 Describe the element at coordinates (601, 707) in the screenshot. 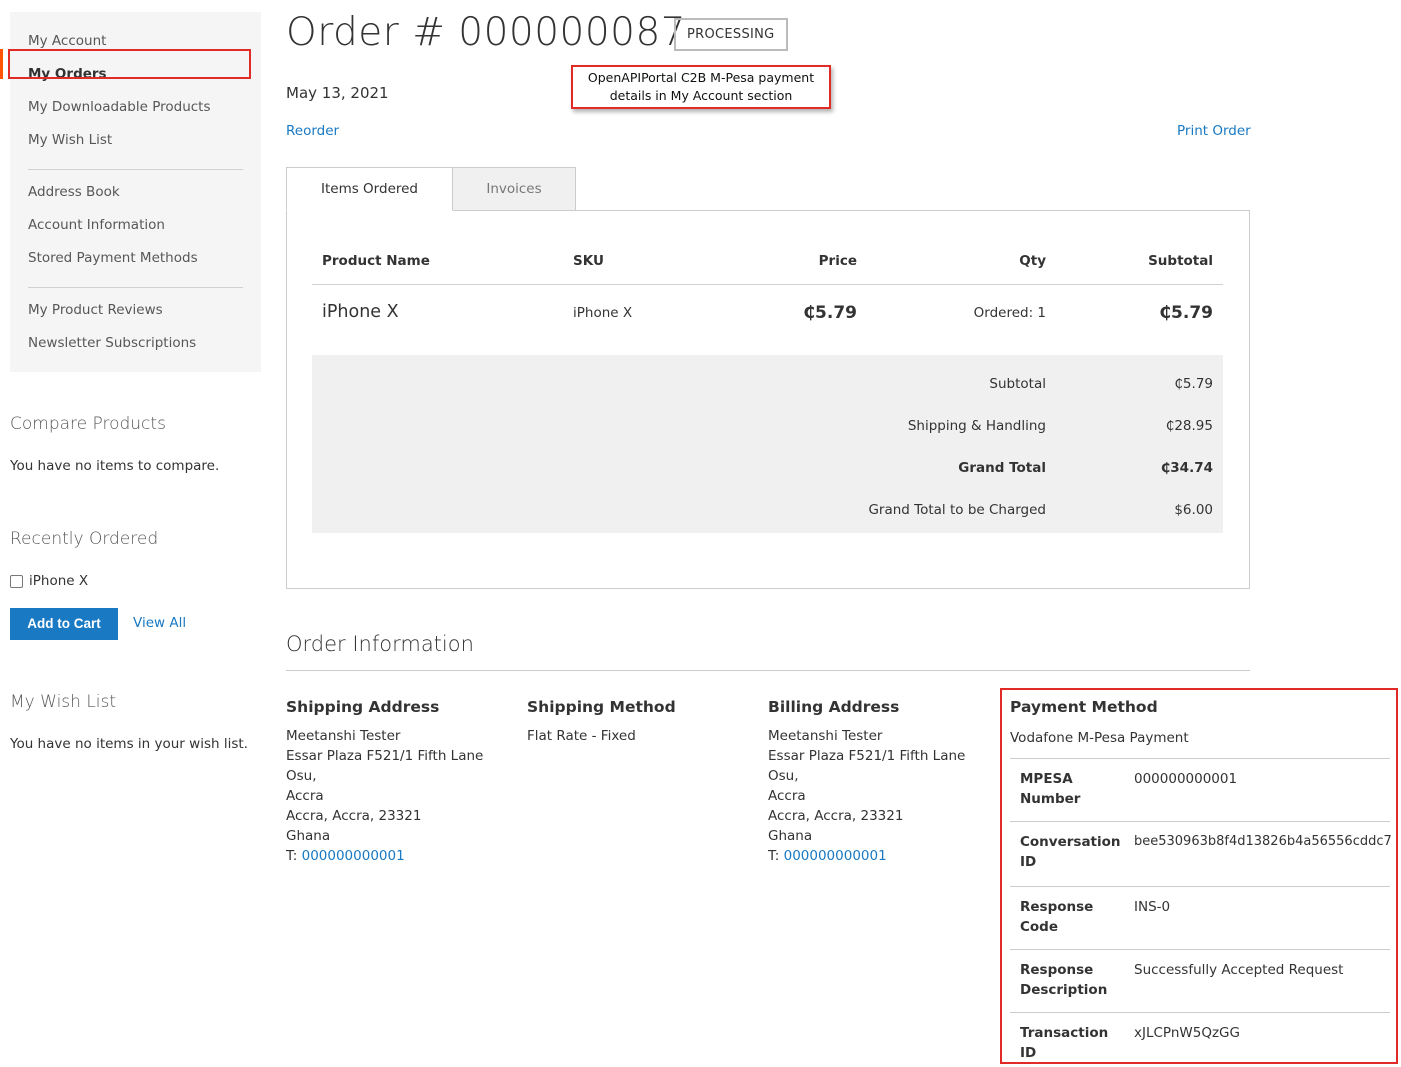

I see `shipping-method-title: Shipping Method` at that location.